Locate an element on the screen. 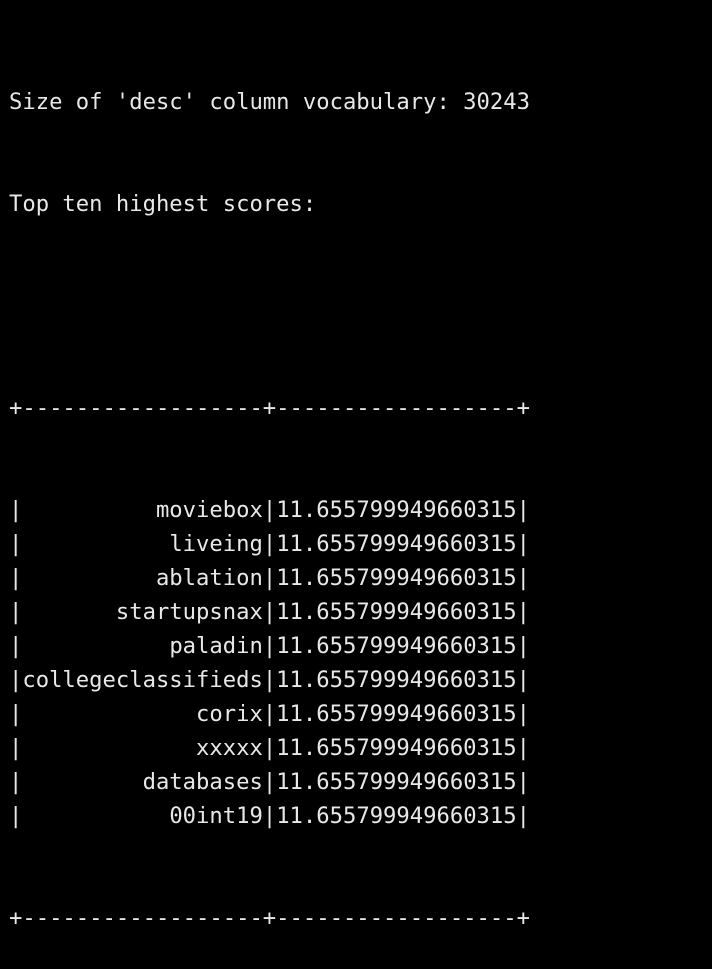 This screenshot has height=969, width=712. word-cell: moviebox is located at coordinates (209, 510).